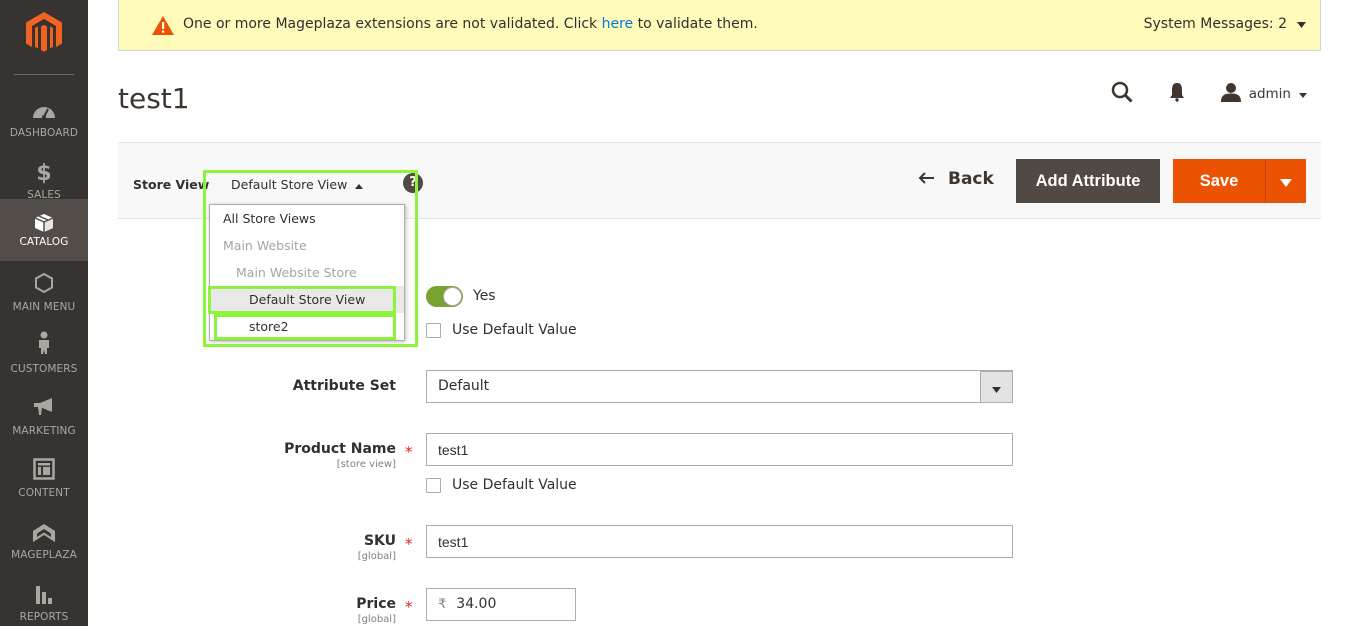 The height and width of the screenshot is (634, 1351). Describe the element at coordinates (296, 272) in the screenshot. I see `store-group-main-website-store: Main Website Store` at that location.